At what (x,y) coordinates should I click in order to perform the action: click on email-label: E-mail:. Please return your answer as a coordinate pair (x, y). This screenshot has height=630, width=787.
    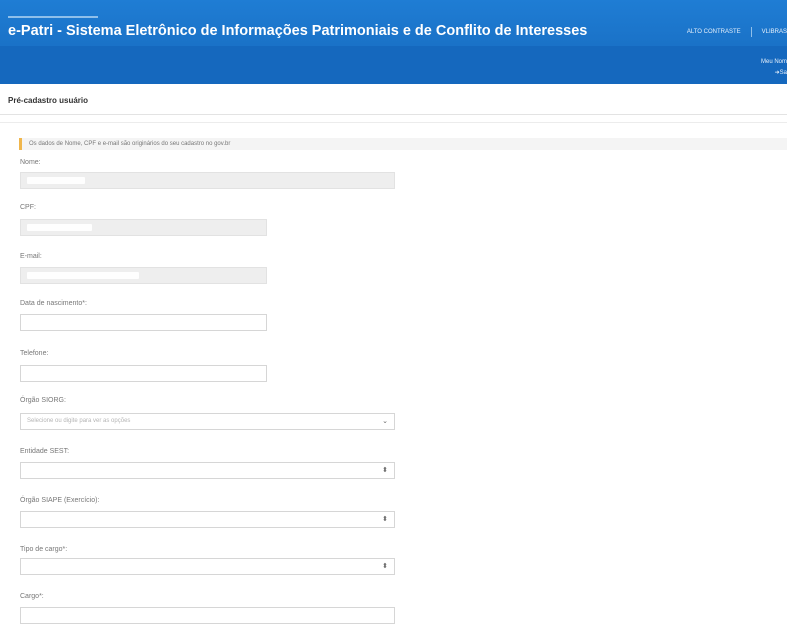
    Looking at the image, I should click on (31, 256).